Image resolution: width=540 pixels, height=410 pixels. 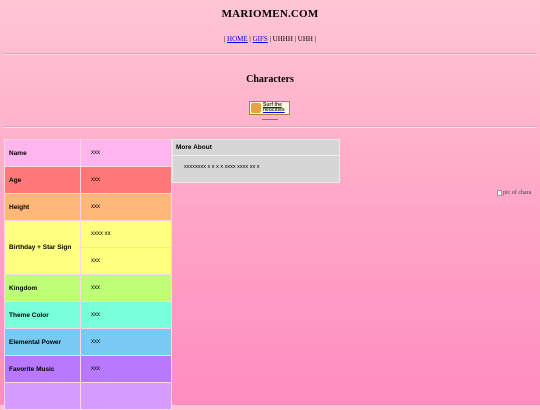 I want to click on table-row: Age xxx, so click(x=88, y=180).